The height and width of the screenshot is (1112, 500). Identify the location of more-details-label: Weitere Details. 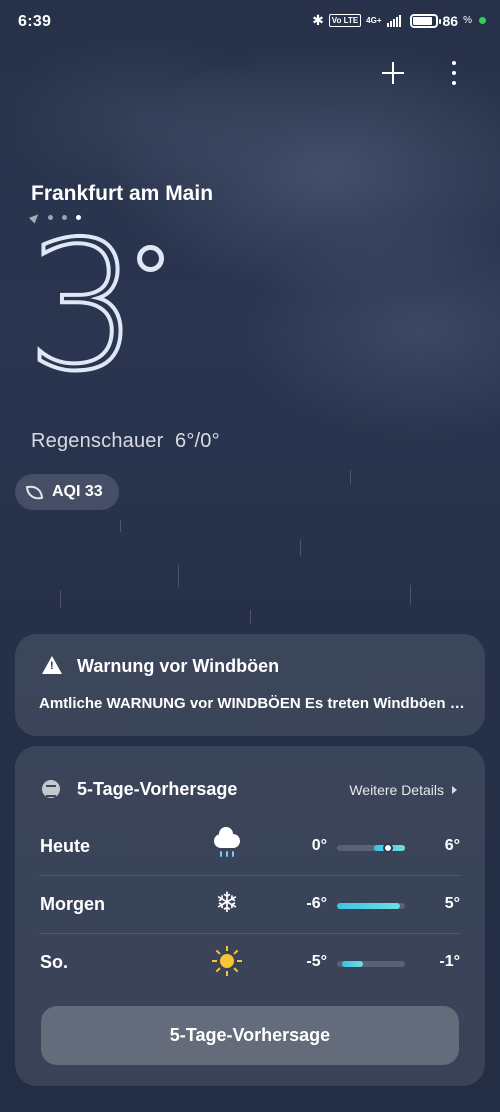
(396, 790).